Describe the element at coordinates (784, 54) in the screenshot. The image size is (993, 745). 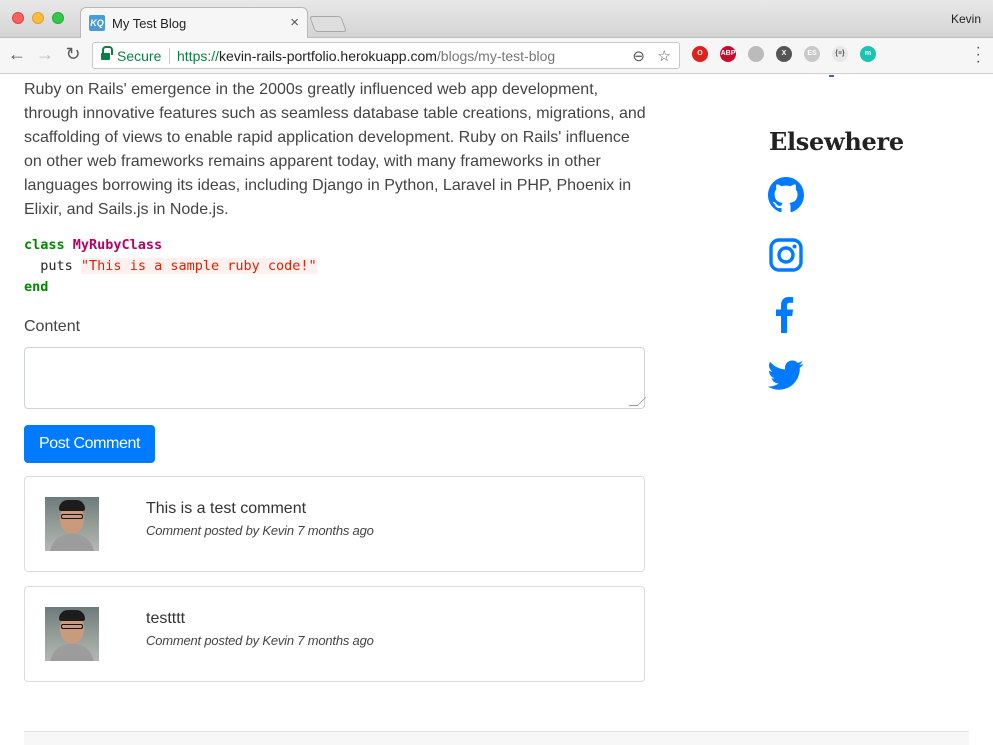
I see `x-extension-icon: X` at that location.